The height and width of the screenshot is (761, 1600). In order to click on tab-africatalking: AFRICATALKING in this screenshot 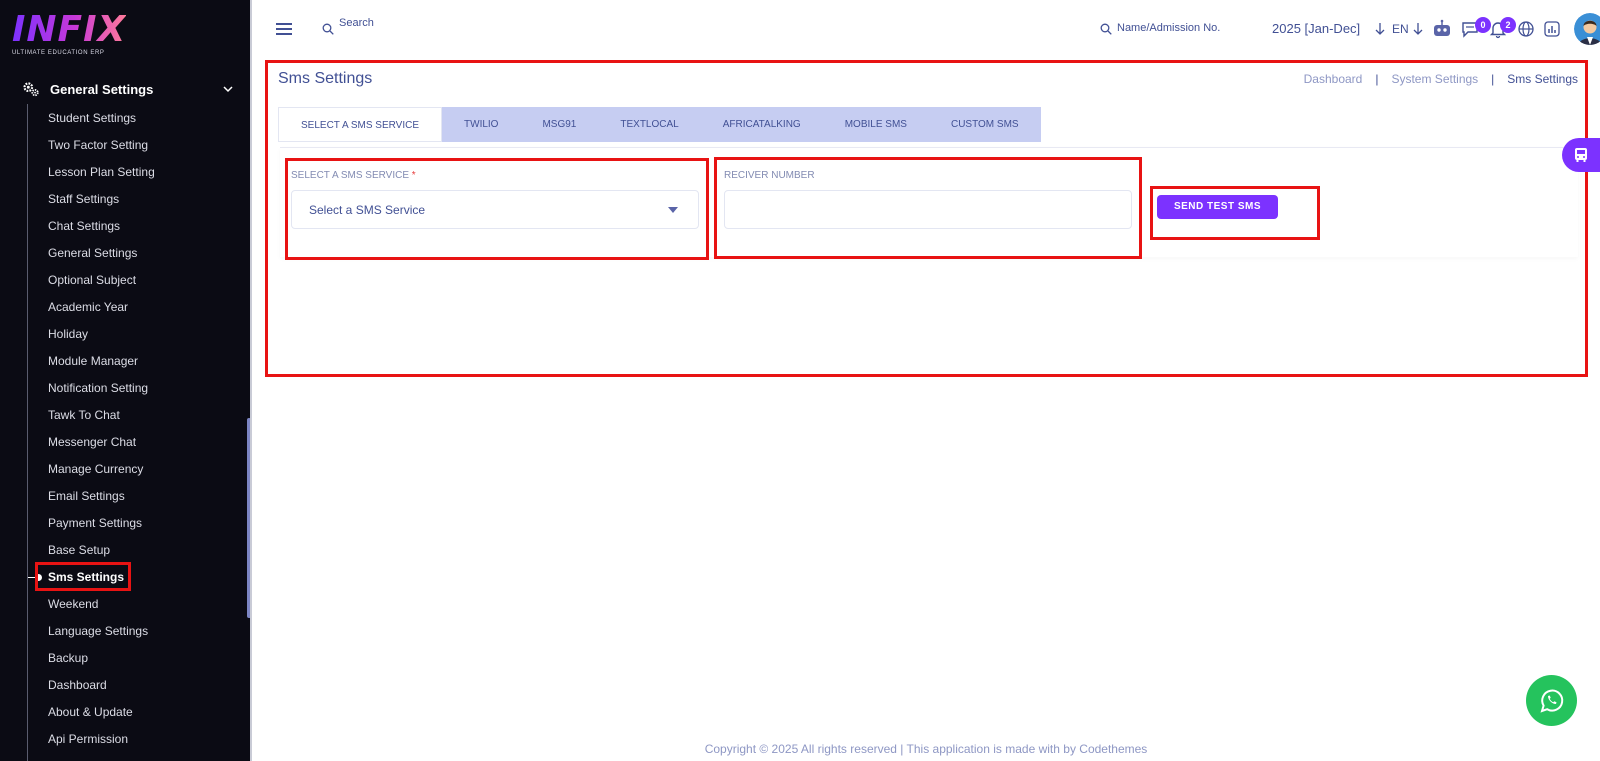, I will do `click(761, 124)`.